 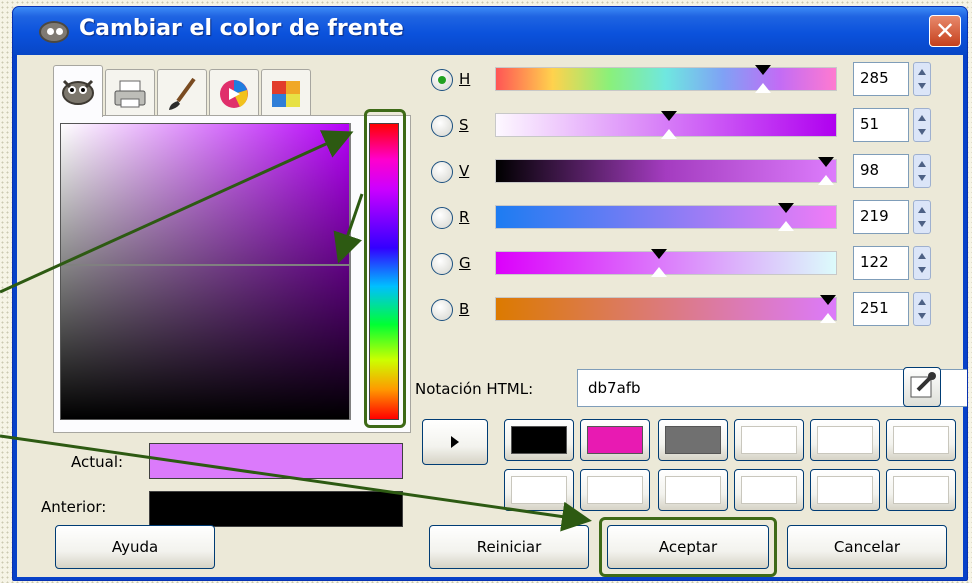 What do you see at coordinates (177, 212) in the screenshot?
I see `arrow-to-hue-strip` at bounding box center [177, 212].